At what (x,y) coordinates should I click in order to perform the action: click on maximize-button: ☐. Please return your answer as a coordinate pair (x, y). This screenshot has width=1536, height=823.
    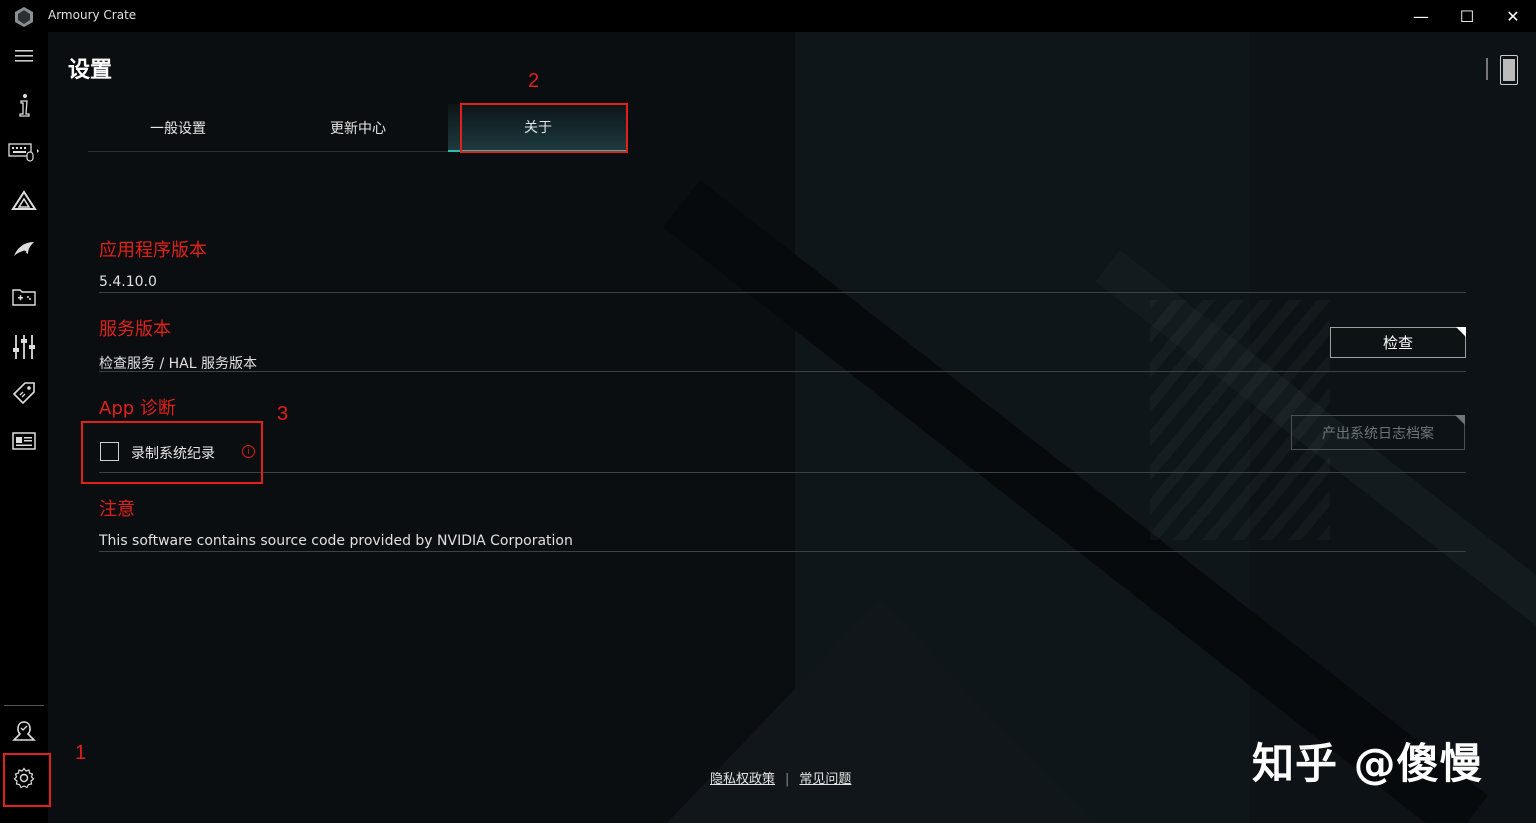
    Looking at the image, I should click on (1467, 16).